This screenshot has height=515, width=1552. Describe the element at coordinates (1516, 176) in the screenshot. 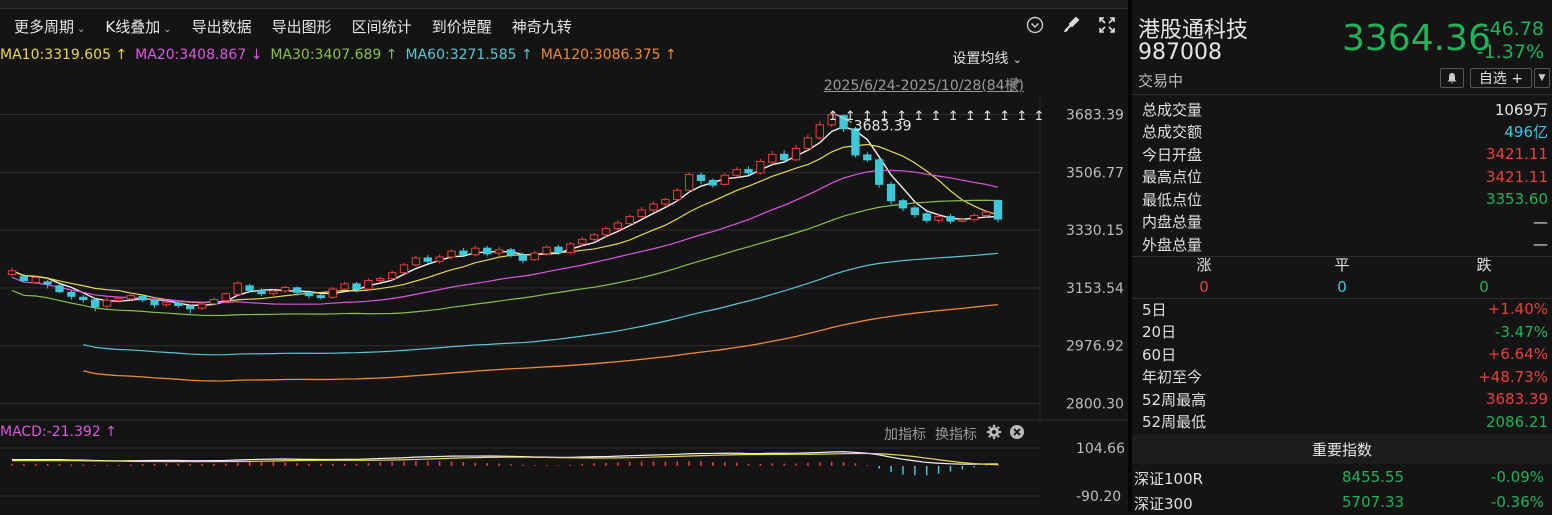

I see `stat-value: 3421.11` at that location.